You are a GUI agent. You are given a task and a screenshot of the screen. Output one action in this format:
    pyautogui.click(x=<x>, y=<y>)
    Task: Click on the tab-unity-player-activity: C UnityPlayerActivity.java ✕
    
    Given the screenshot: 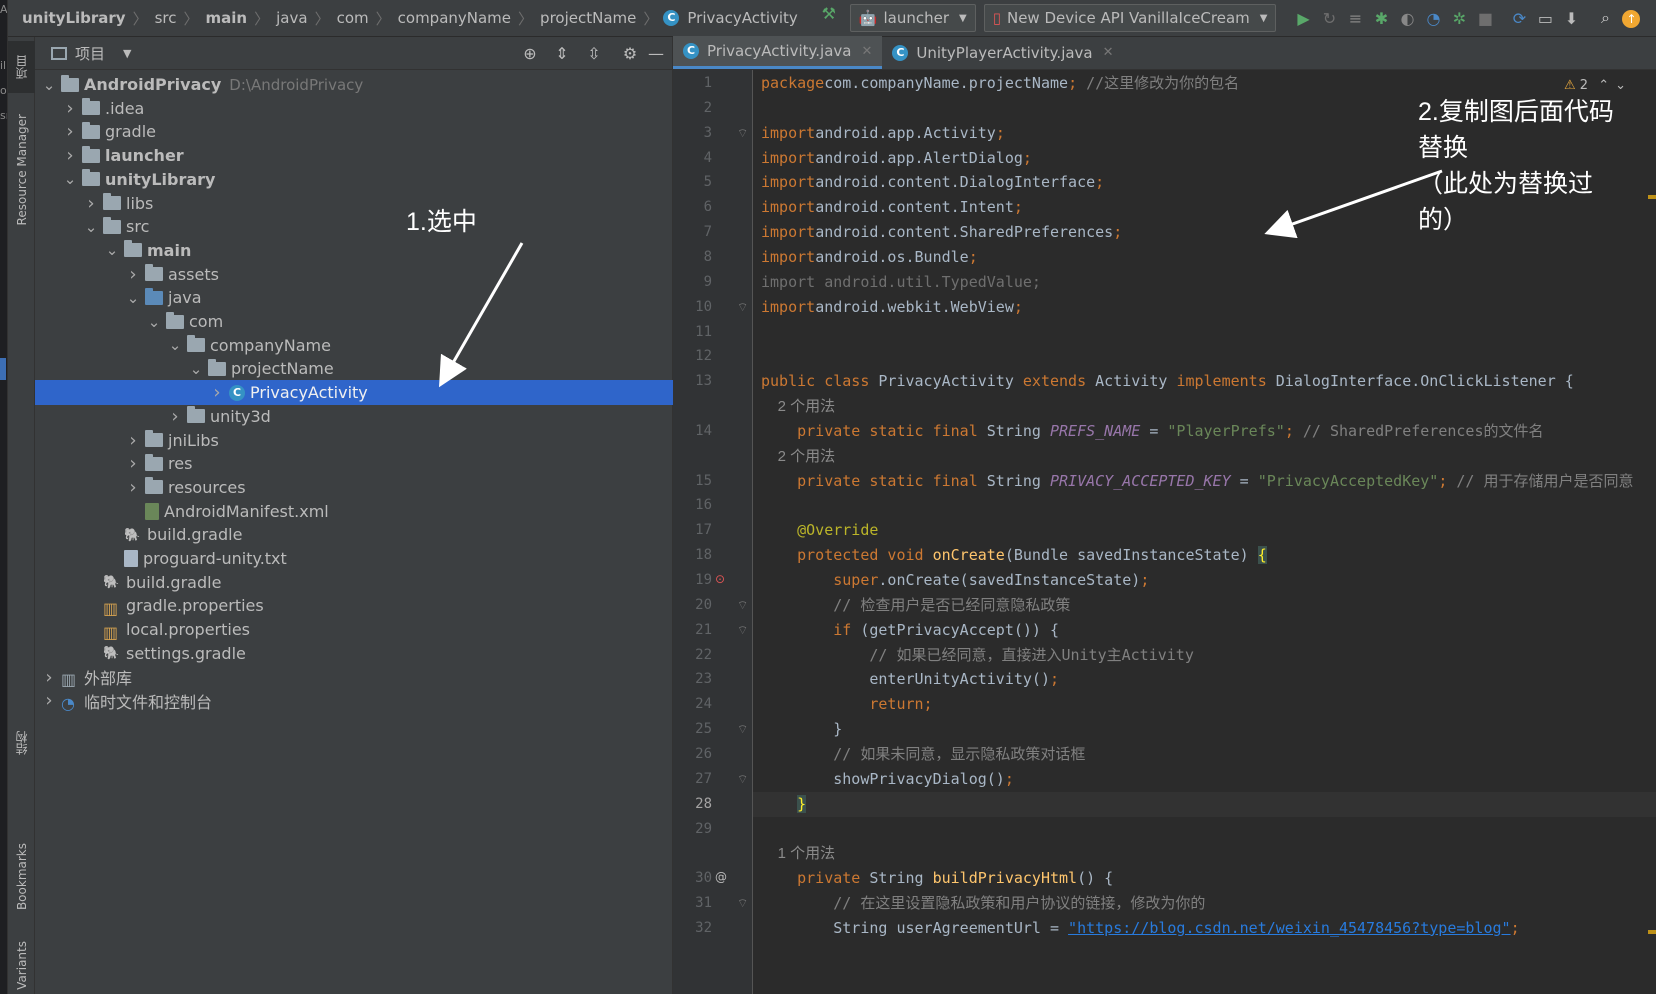 What is the action you would take?
    pyautogui.click(x=1002, y=52)
    